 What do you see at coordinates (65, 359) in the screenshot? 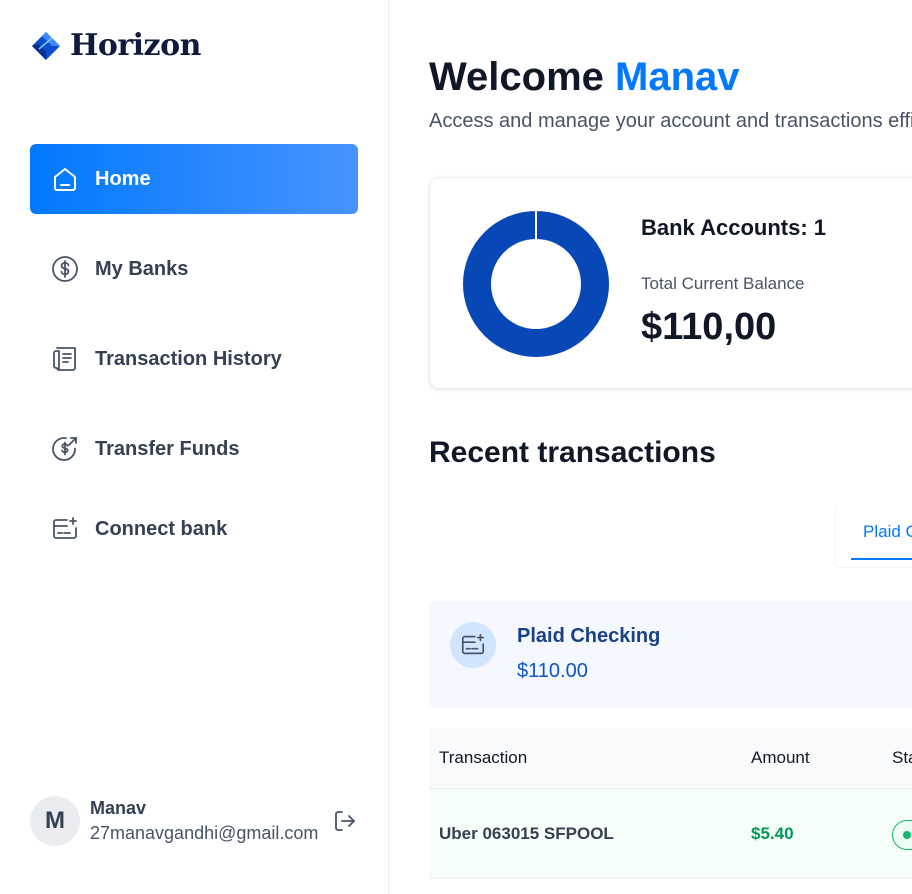
I see `receipt-icon` at bounding box center [65, 359].